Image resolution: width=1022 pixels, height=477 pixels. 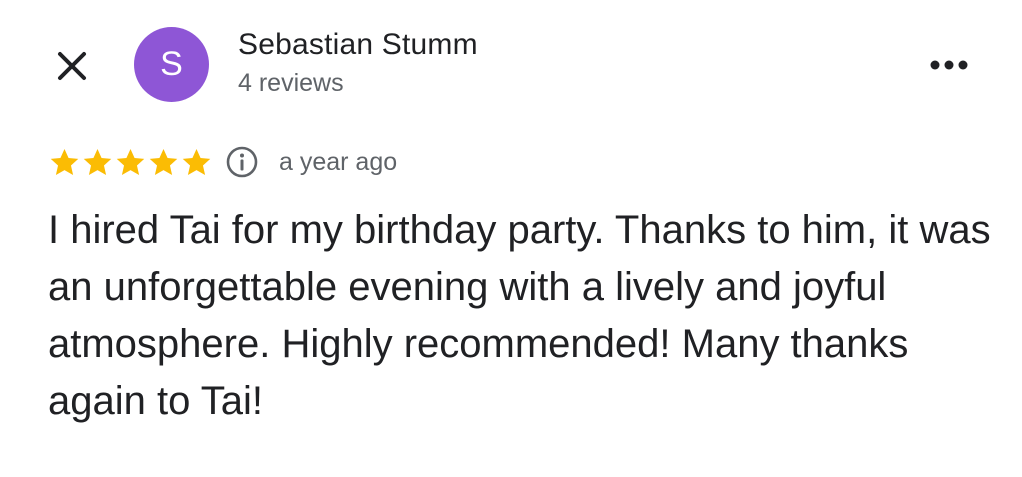 I want to click on avatar: S, so click(x=171, y=64).